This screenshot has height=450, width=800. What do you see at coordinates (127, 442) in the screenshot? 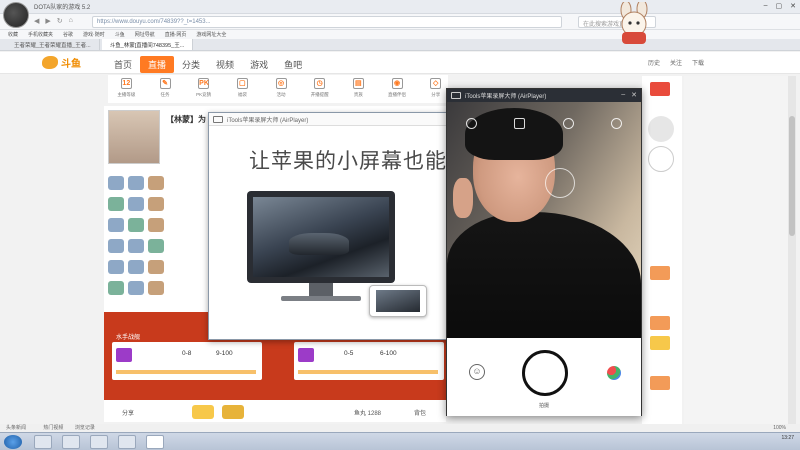
I see `taskbar-folder-icon` at bounding box center [127, 442].